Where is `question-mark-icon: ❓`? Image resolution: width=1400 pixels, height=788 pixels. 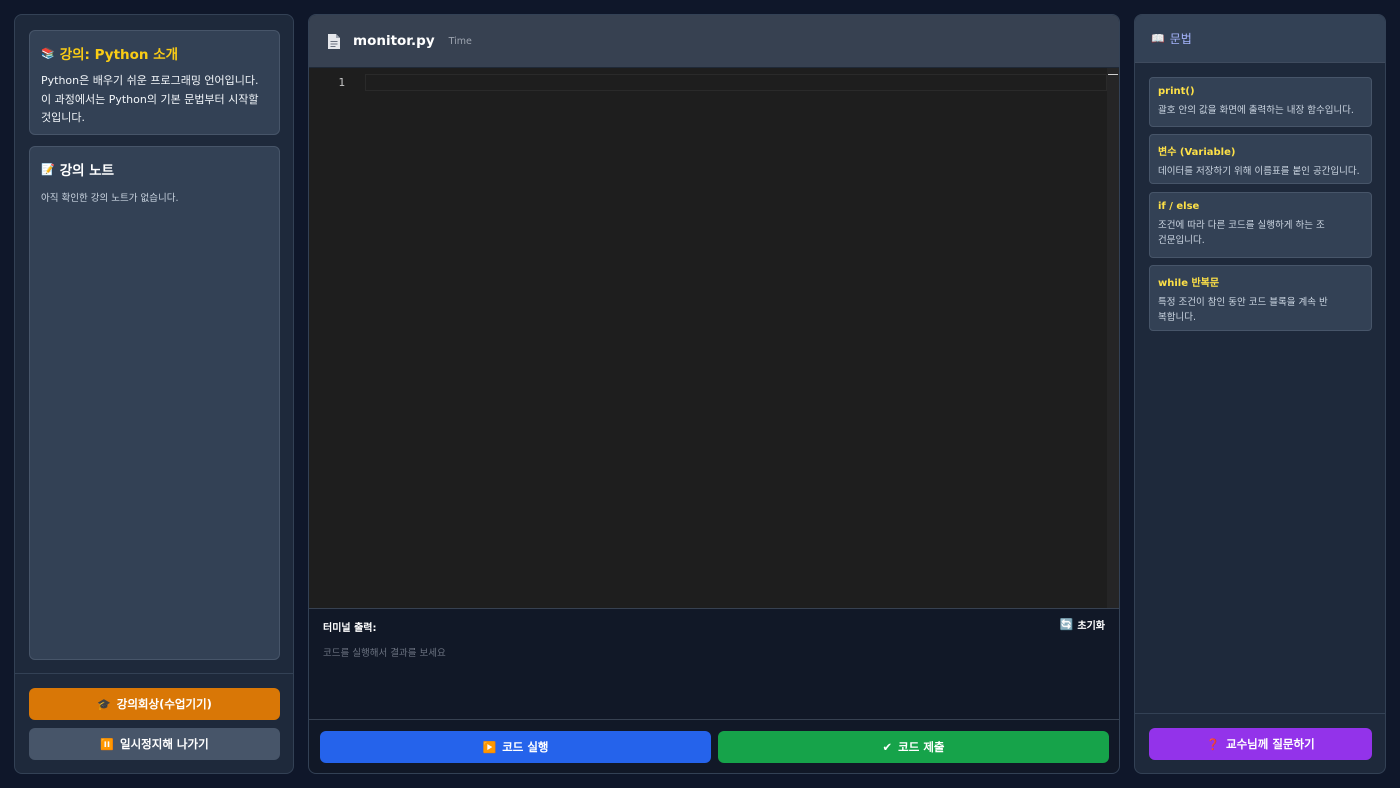 question-mark-icon: ❓ is located at coordinates (1213, 744).